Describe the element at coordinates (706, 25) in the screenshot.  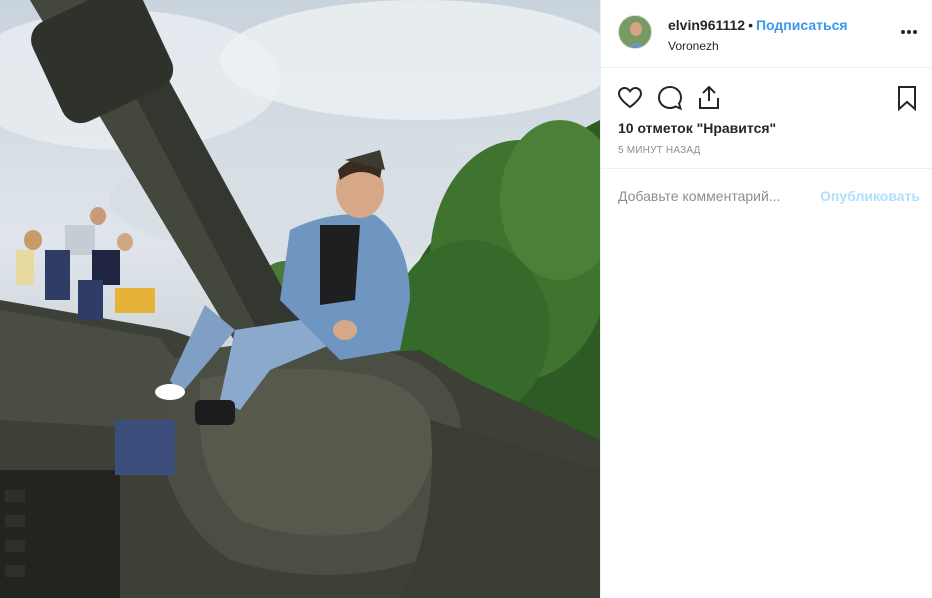
I see `username-link: elvin961112` at that location.